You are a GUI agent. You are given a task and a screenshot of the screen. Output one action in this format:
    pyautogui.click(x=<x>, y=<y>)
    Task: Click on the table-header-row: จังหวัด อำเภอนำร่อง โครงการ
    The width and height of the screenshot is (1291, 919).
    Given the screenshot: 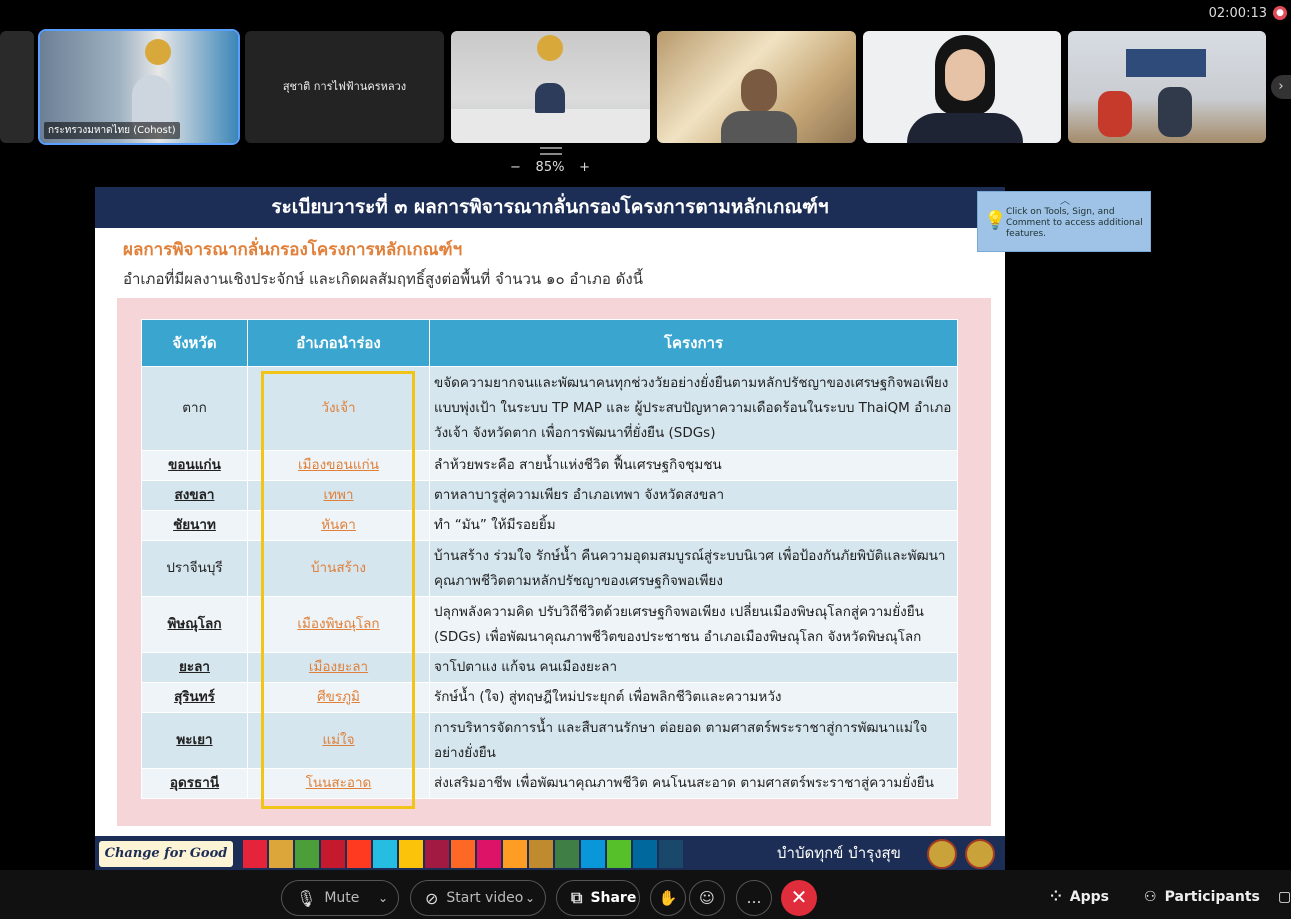 What is the action you would take?
    pyautogui.click(x=549, y=343)
    